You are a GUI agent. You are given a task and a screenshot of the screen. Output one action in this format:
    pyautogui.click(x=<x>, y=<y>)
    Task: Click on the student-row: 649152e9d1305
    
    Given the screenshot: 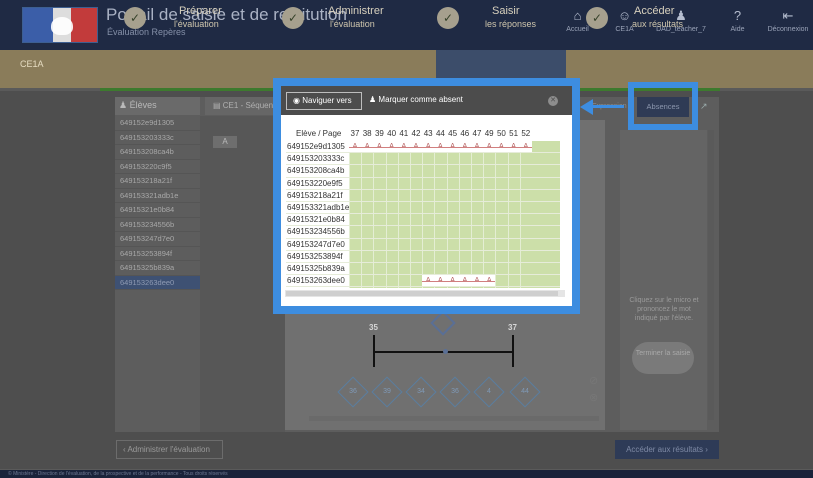 What is the action you would take?
    pyautogui.click(x=157, y=123)
    